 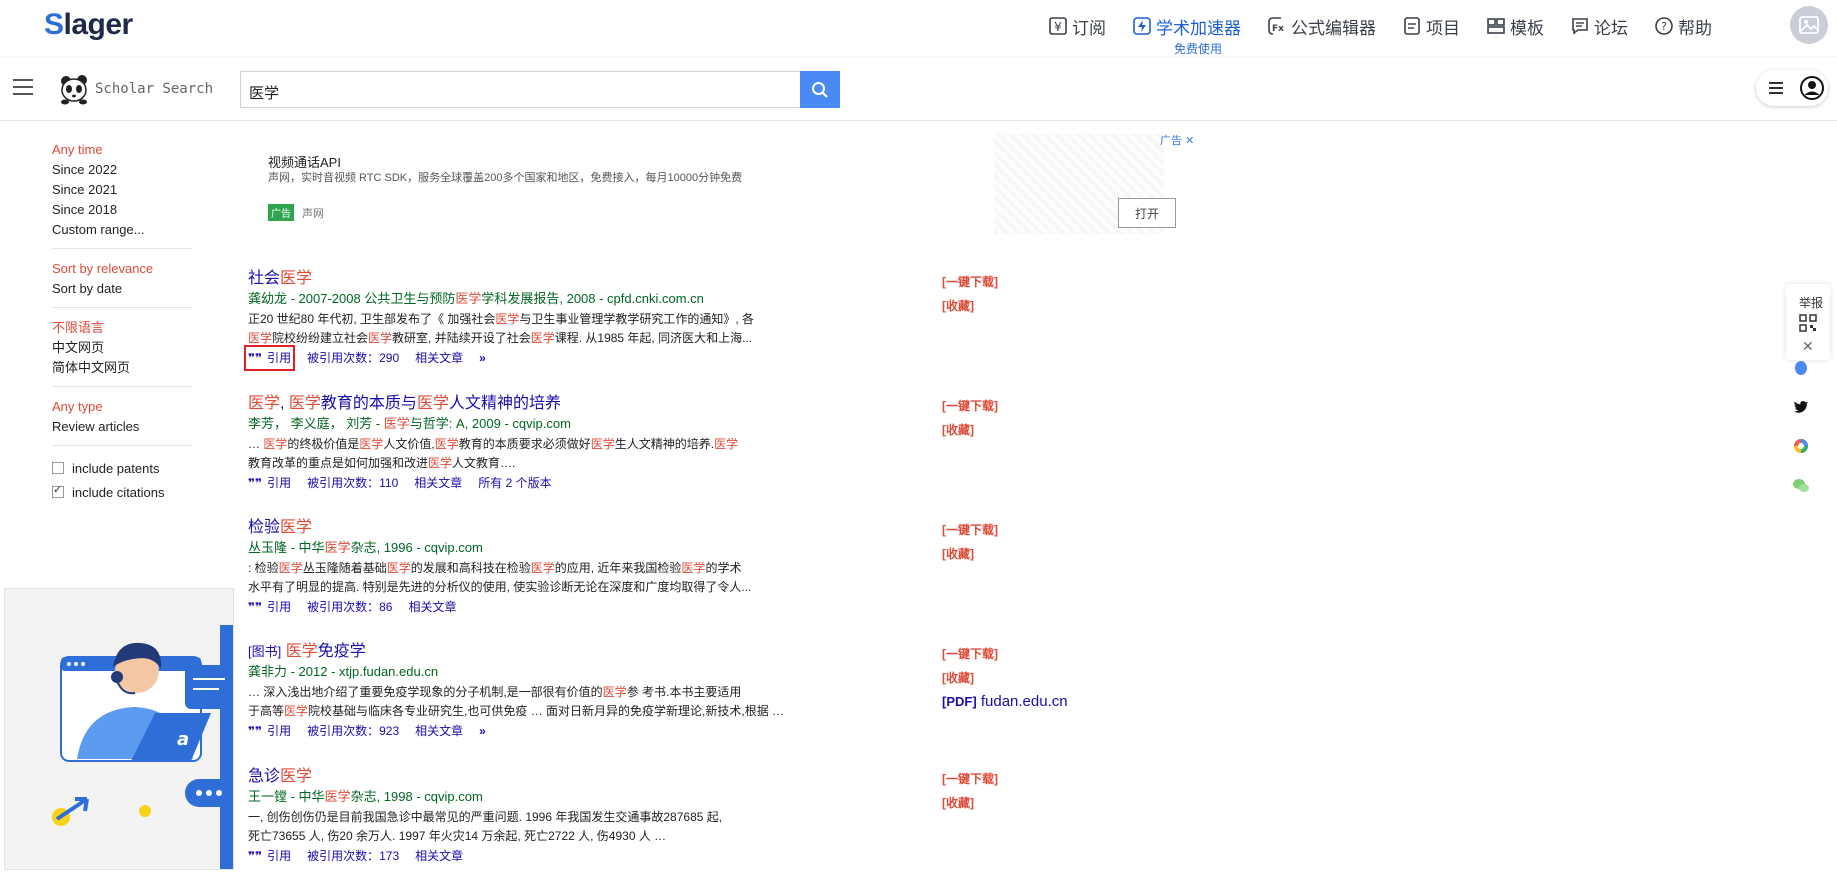 What do you see at coordinates (598, 404) in the screenshot?
I see `result-title: 医学, 医学教育的本质与医学人文精神的培养` at bounding box center [598, 404].